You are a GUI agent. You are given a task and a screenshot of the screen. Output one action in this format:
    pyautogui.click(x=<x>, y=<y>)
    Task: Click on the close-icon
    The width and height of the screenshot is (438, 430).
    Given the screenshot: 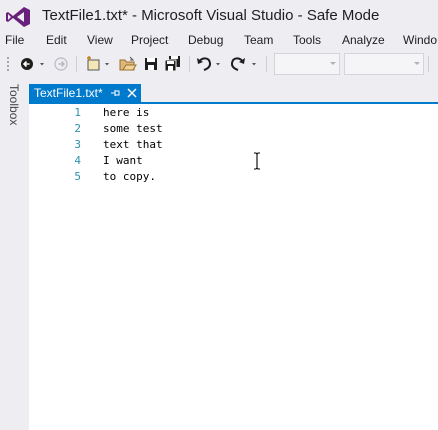 What is the action you would take?
    pyautogui.click(x=132, y=93)
    